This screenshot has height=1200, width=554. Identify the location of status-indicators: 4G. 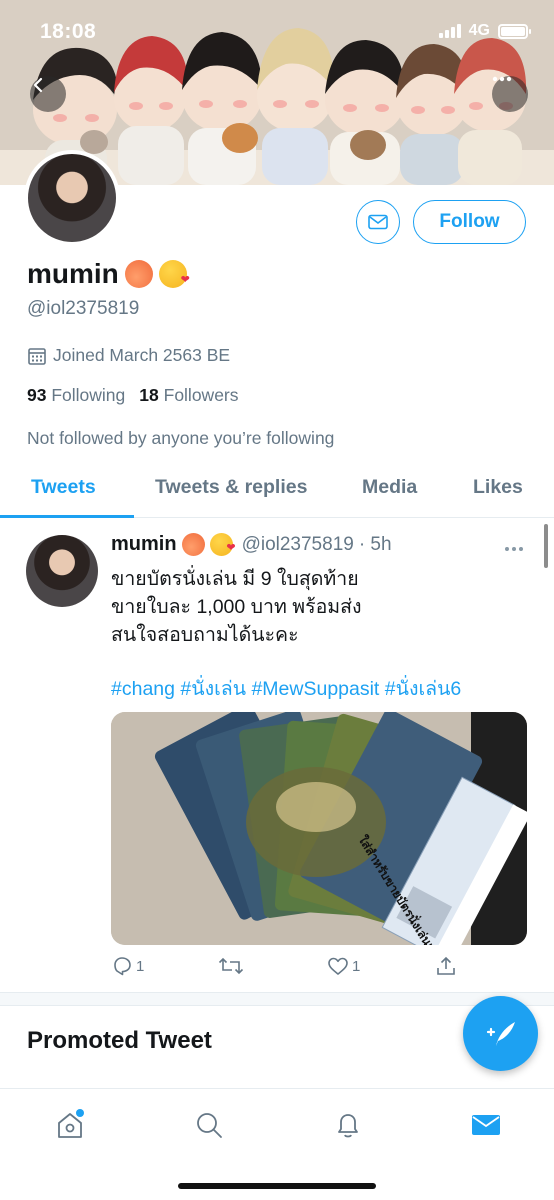
(484, 31).